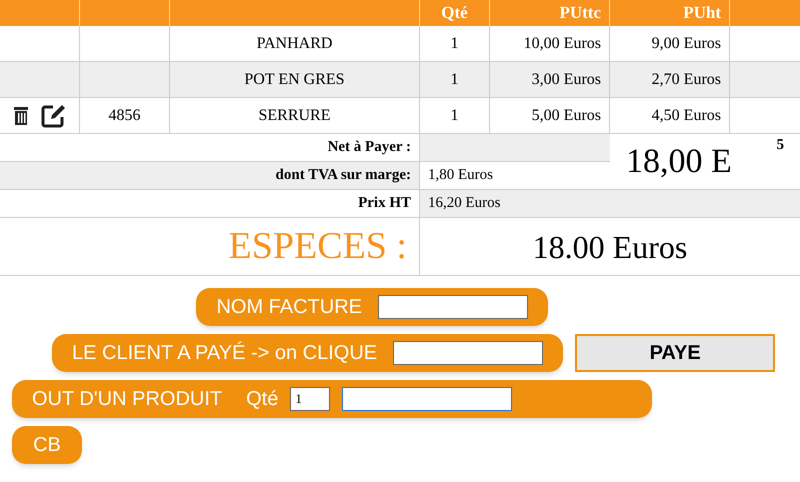 This screenshot has width=800, height=482. Describe the element at coordinates (780, 145) in the screenshot. I see `table-cell-text: 5` at that location.